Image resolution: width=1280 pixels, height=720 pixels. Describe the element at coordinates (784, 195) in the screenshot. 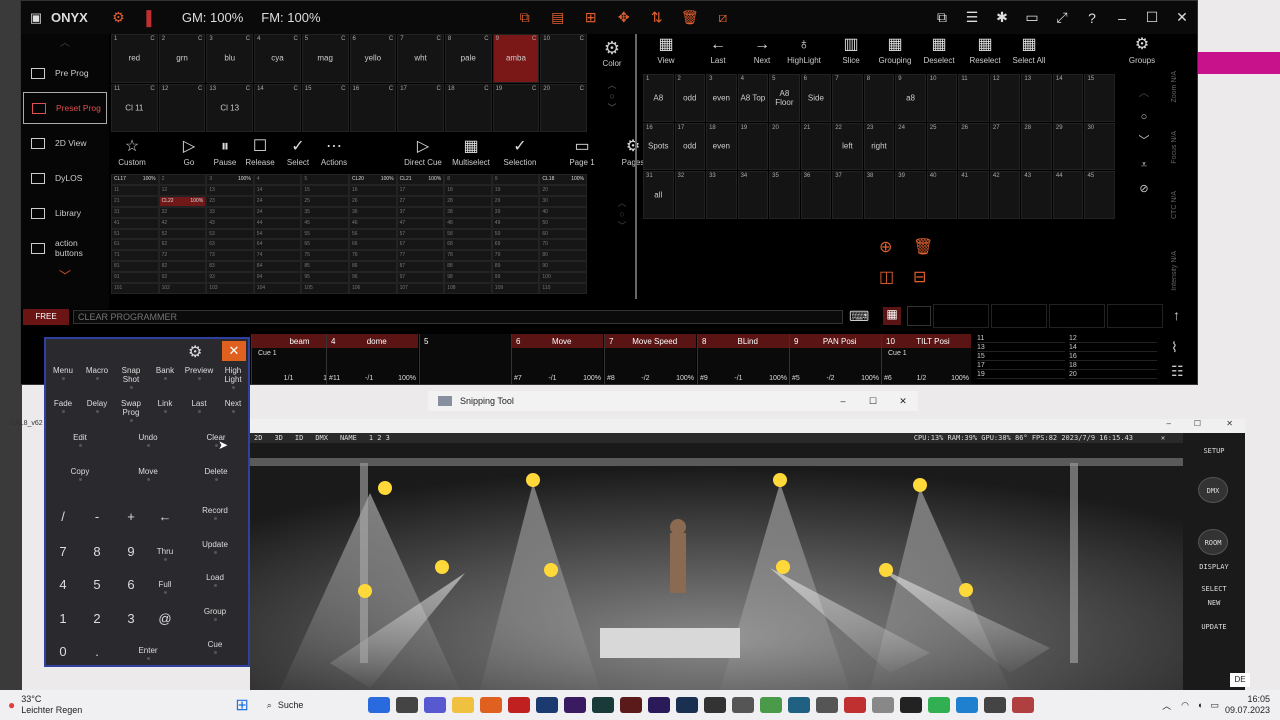

I see `group-cell: 35` at that location.